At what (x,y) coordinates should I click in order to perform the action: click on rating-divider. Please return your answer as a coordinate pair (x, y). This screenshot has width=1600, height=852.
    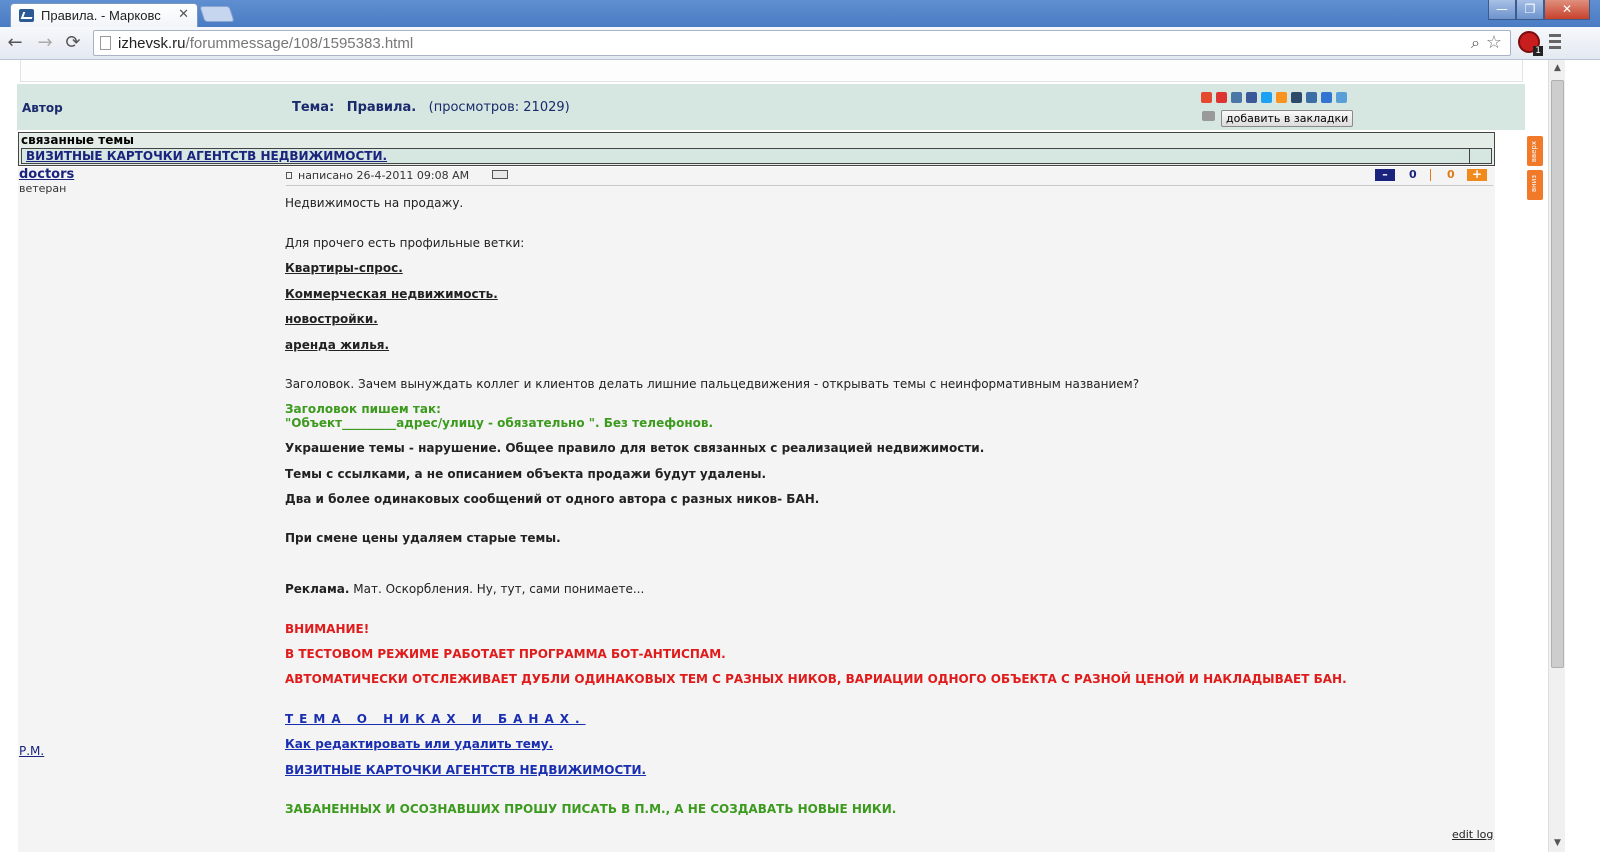
    Looking at the image, I should click on (1430, 175).